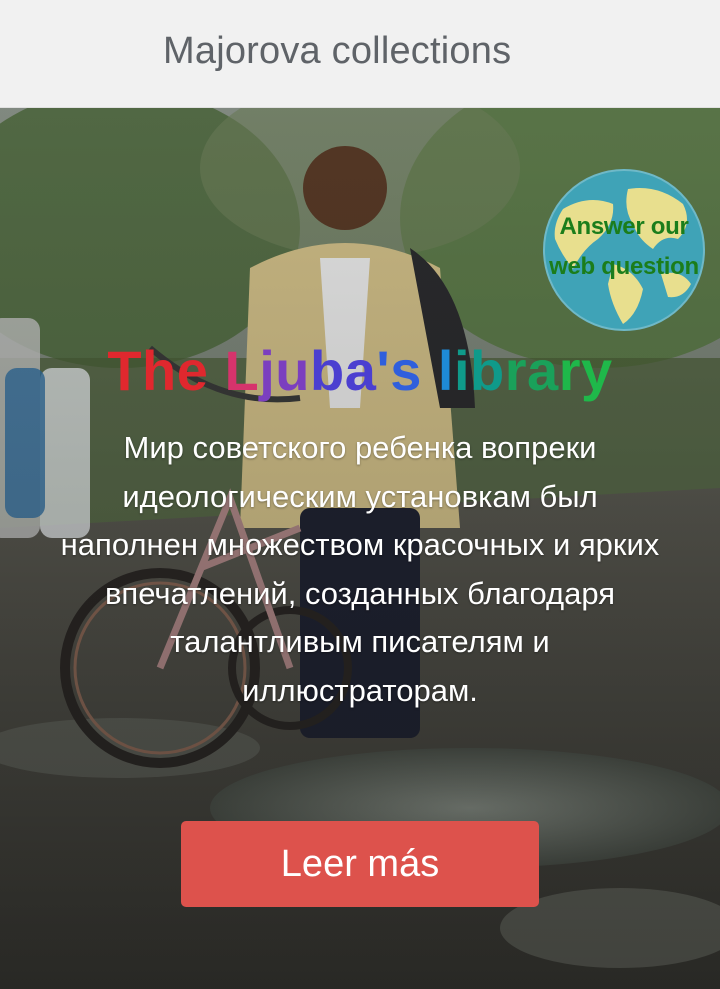  What do you see at coordinates (267, 370) in the screenshot?
I see `library-title-char: j` at bounding box center [267, 370].